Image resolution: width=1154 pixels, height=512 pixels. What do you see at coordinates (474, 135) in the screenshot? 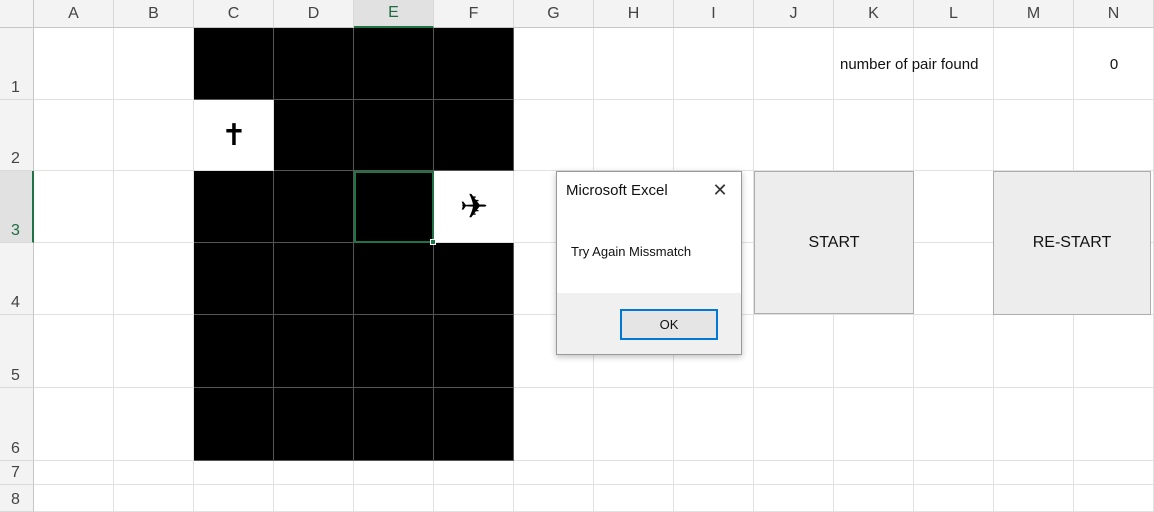
I see `card-back-f2` at bounding box center [474, 135].